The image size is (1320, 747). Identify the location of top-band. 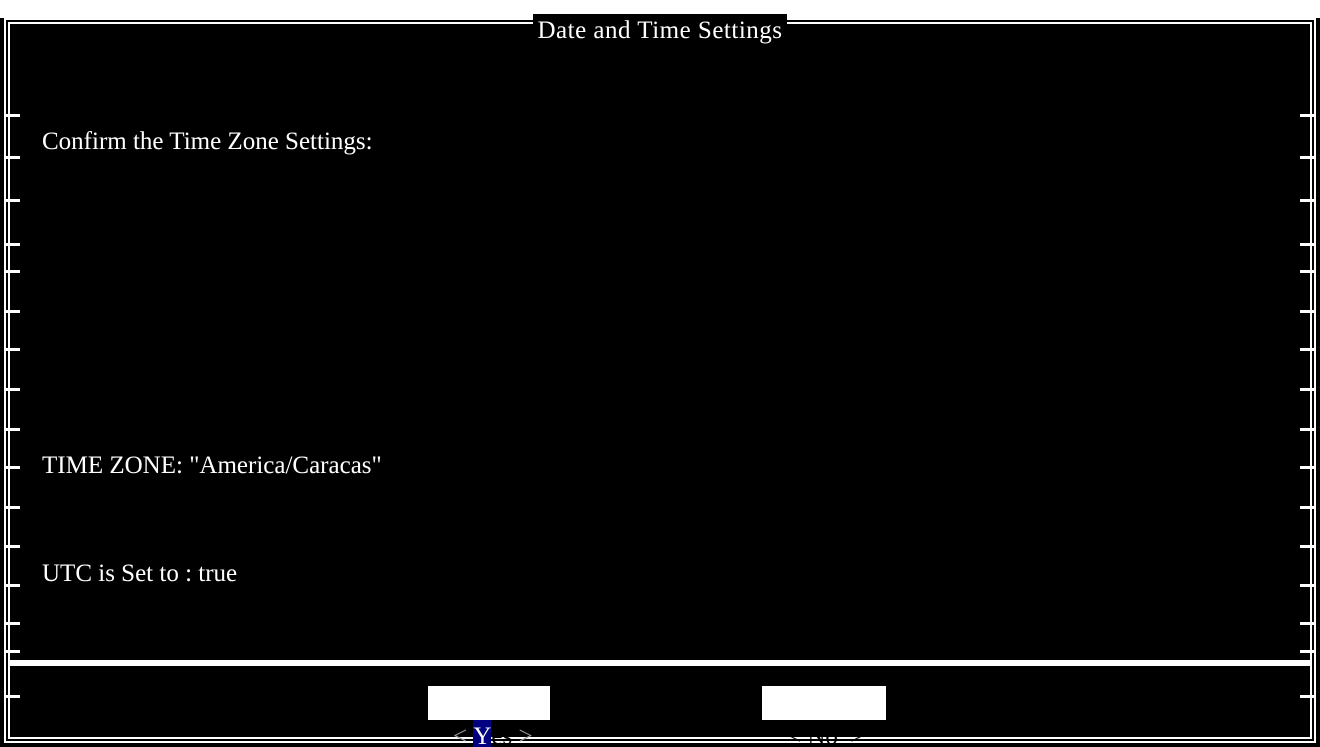
(660, 9).